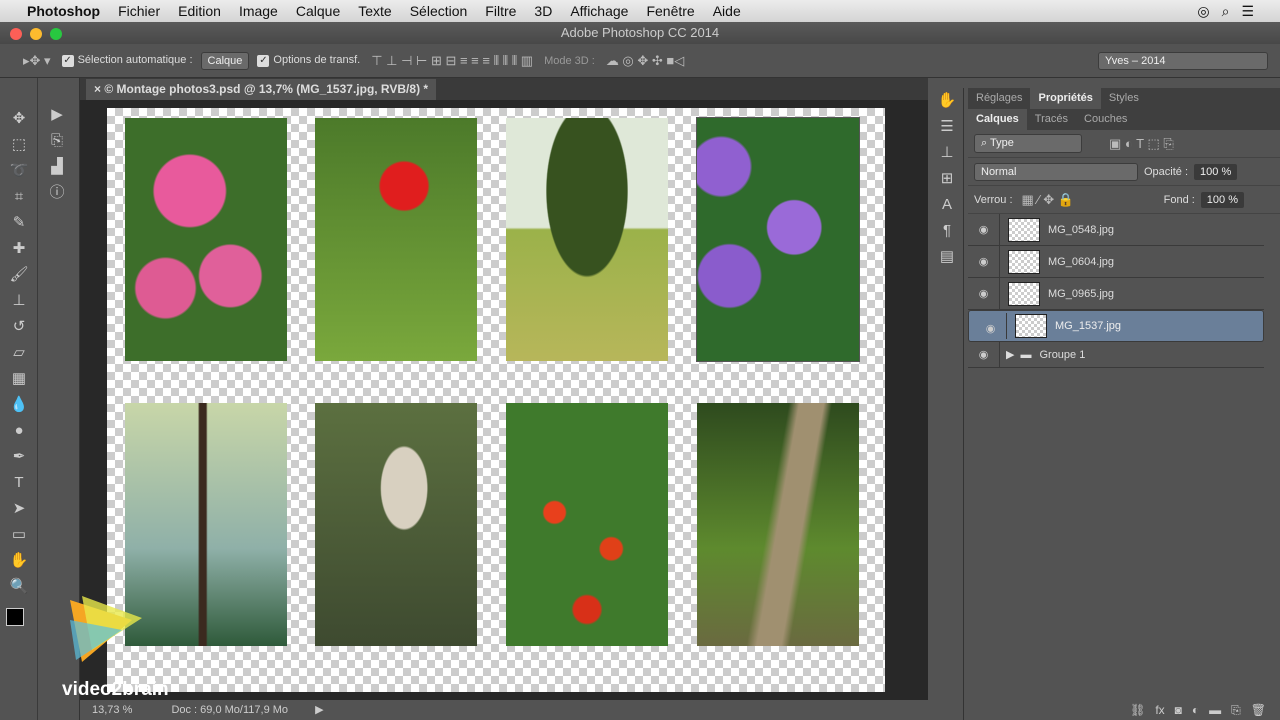  I want to click on menu-calque: Calque, so click(318, 11).